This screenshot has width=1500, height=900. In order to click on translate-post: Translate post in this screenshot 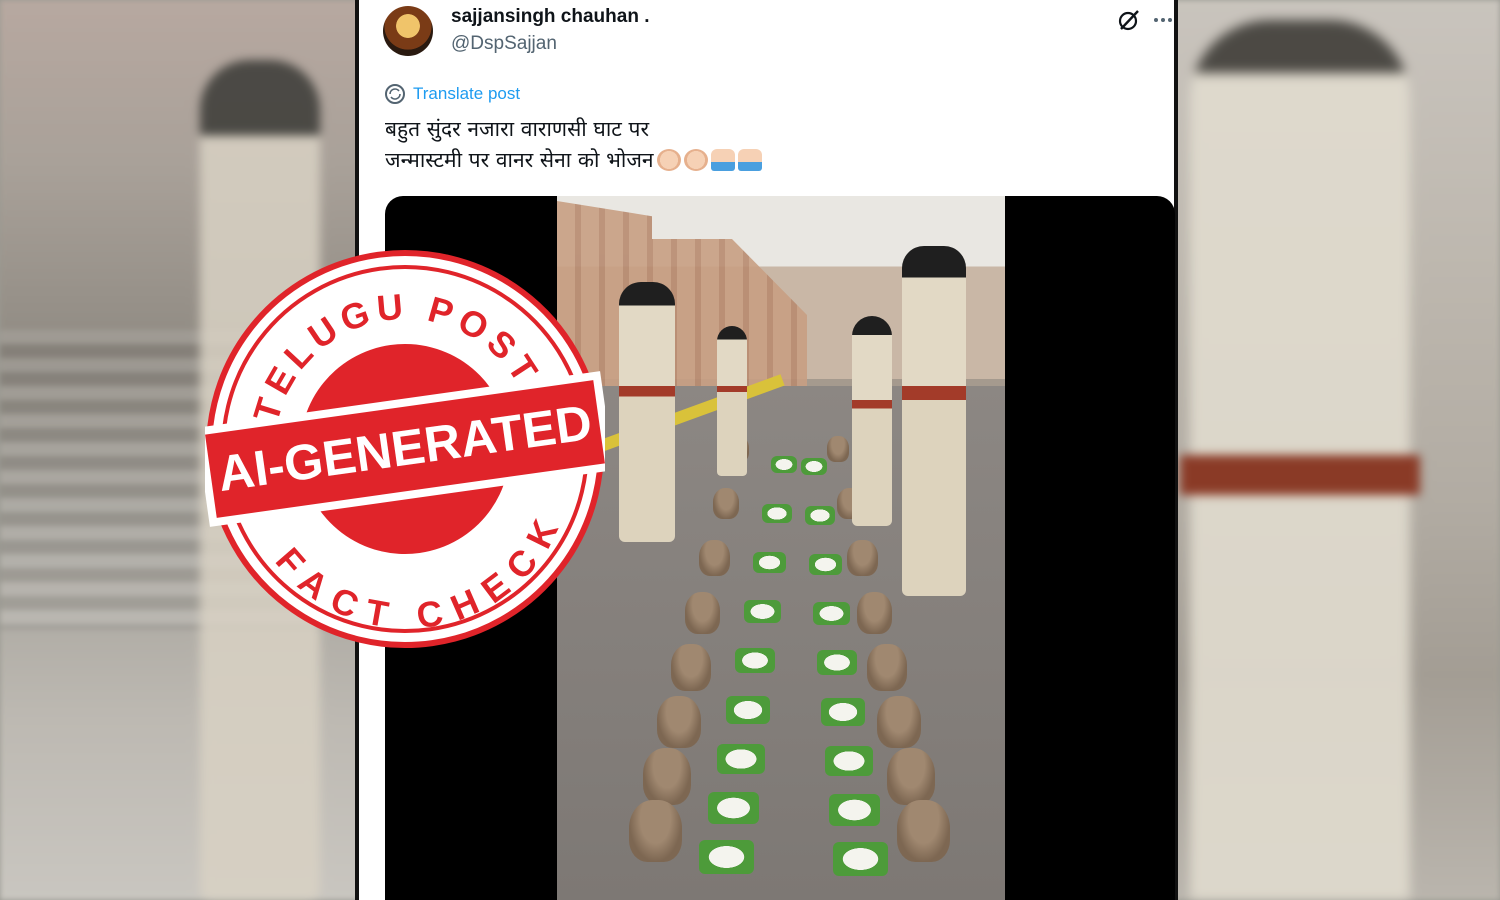, I will do `click(452, 94)`.